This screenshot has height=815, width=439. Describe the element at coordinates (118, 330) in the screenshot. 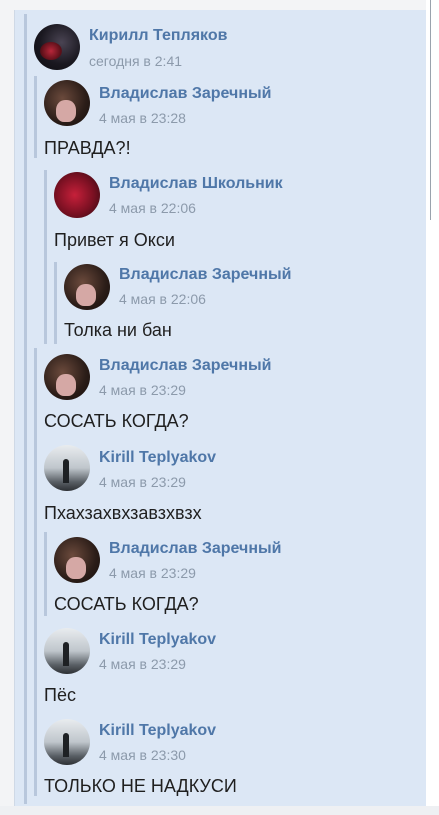

I see `message-text: Толка ни бан` at that location.